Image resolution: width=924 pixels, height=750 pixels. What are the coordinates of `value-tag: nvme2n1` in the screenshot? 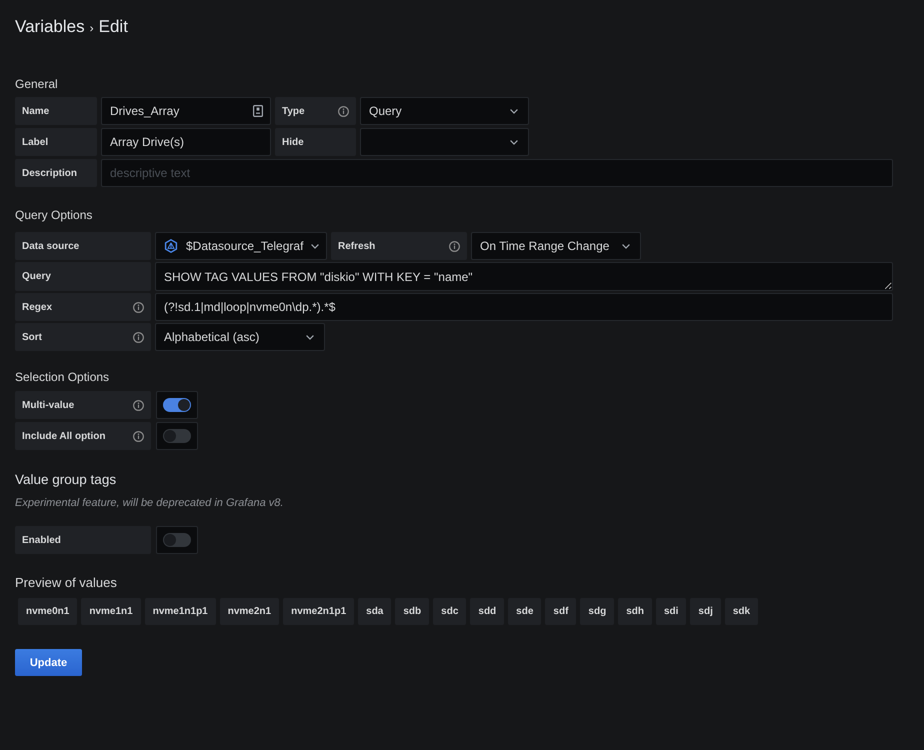 It's located at (250, 611).